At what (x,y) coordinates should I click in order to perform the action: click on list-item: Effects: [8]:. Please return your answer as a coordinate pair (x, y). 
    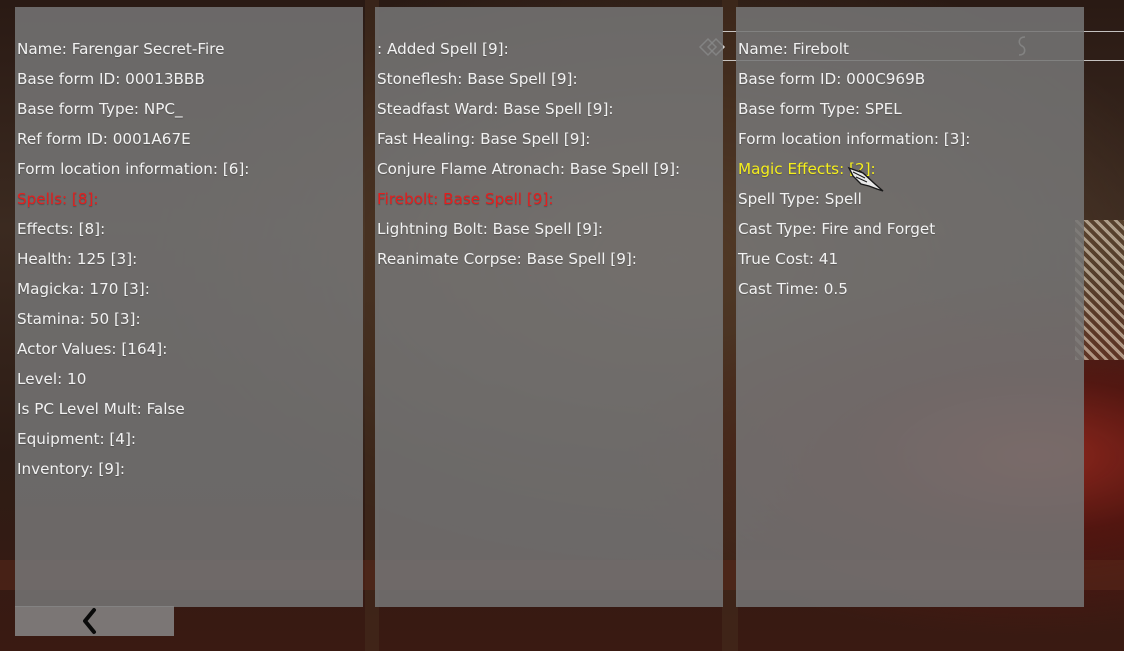
    Looking at the image, I should click on (189, 233).